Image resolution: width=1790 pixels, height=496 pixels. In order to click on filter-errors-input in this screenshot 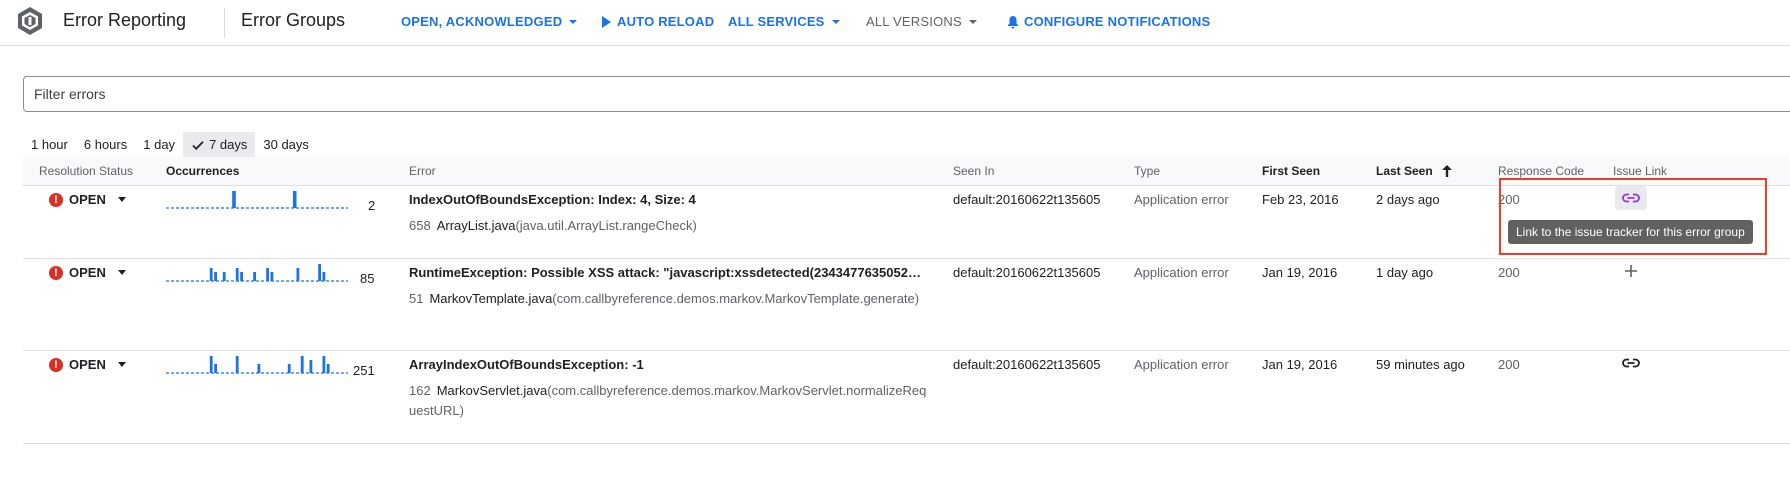, I will do `click(906, 94)`.